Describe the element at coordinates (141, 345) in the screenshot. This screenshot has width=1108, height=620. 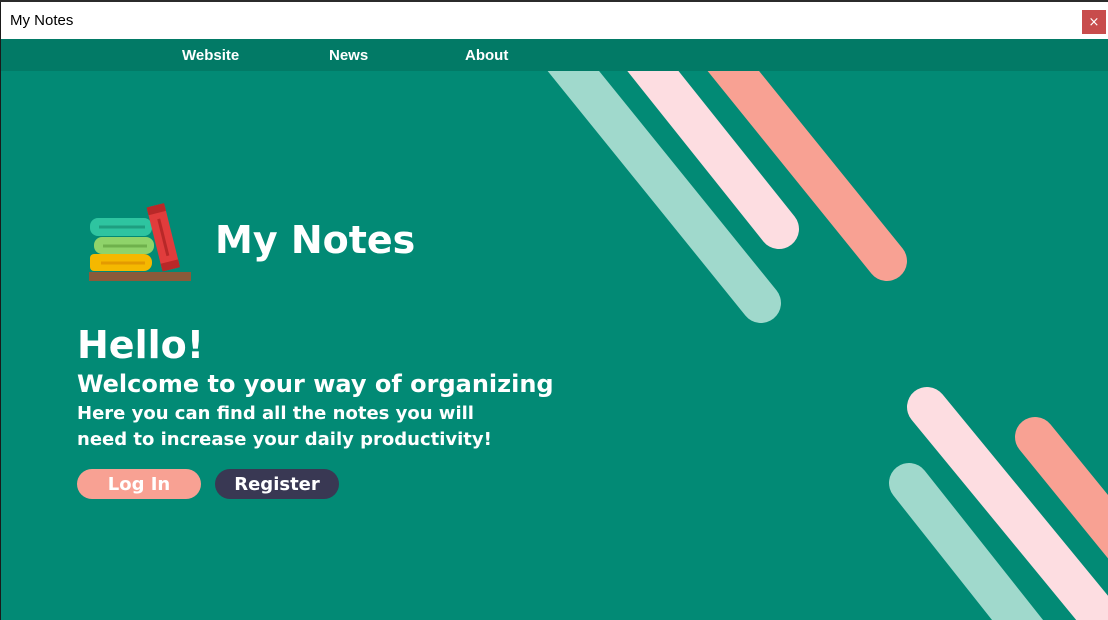
I see `greeting-heading: Hello!` at that location.